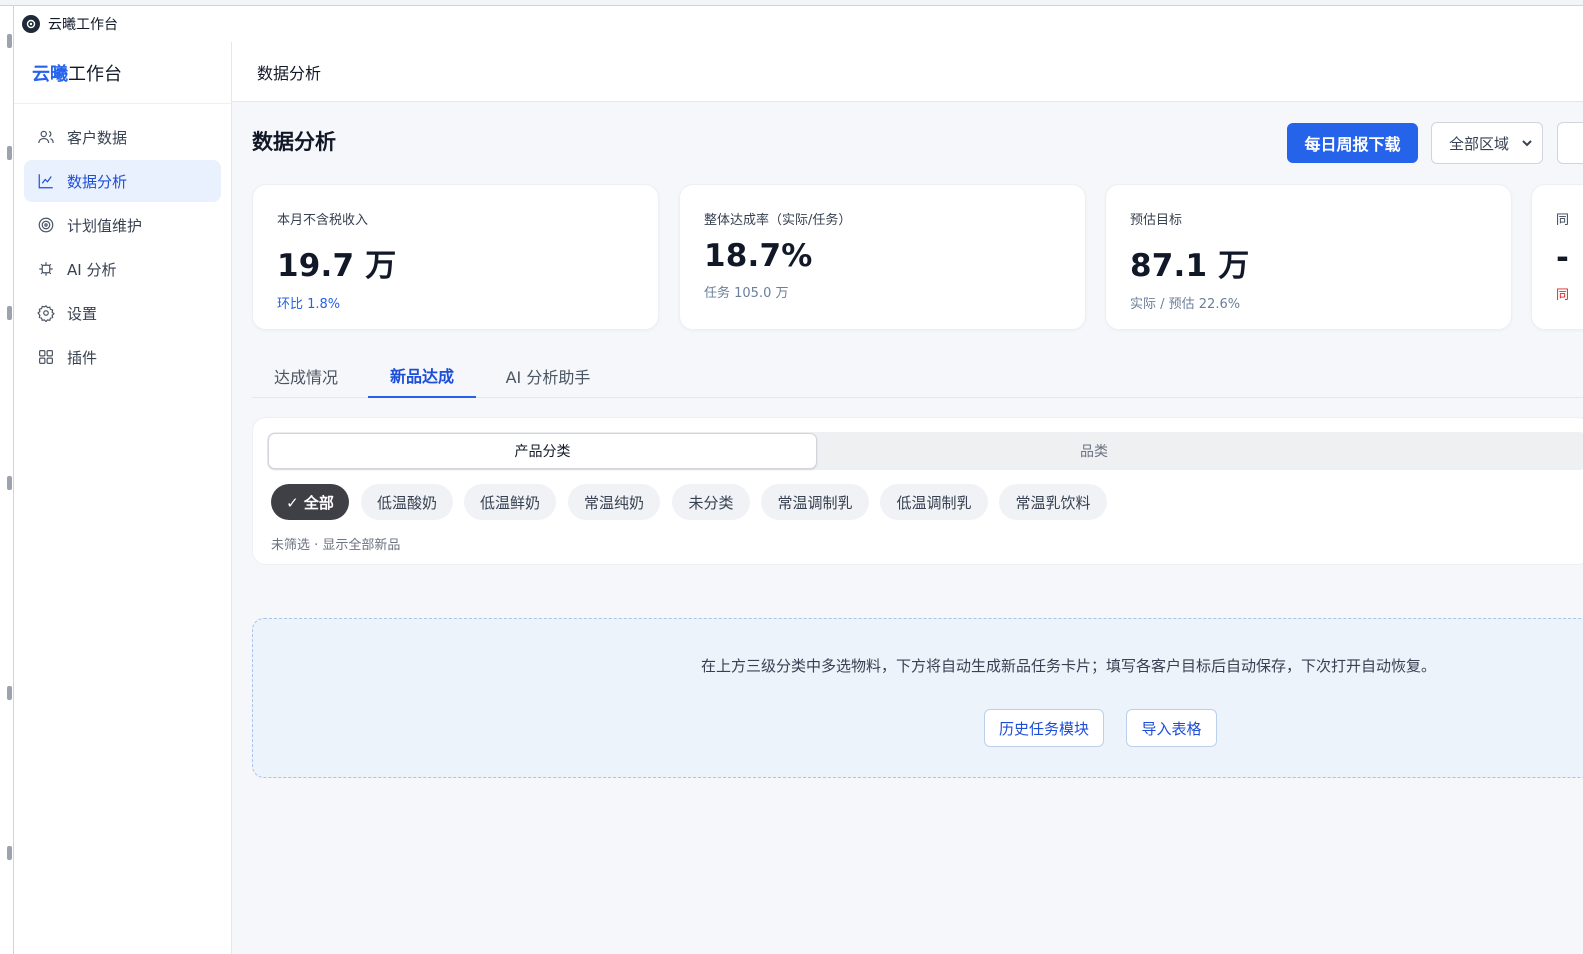 The width and height of the screenshot is (1583, 954). I want to click on brand-logo: 云曦 工作台, so click(122, 73).